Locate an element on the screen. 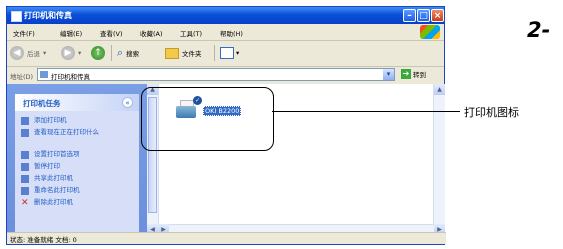  window-title: 打印机和传真 is located at coordinates (48, 15).